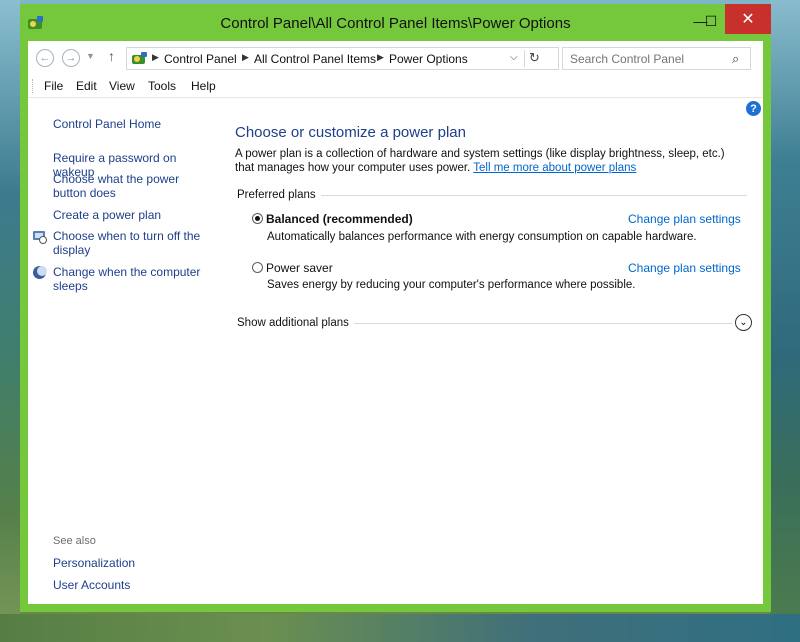 The height and width of the screenshot is (642, 800). Describe the element at coordinates (785, 321) in the screenshot. I see `desktop-background-right` at that location.